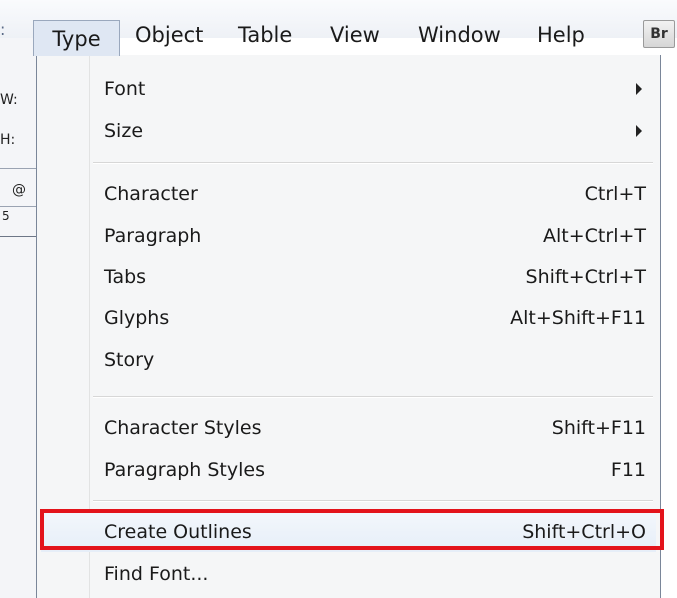  What do you see at coordinates (178, 532) in the screenshot?
I see `menu-item-label: Create Outlines` at bounding box center [178, 532].